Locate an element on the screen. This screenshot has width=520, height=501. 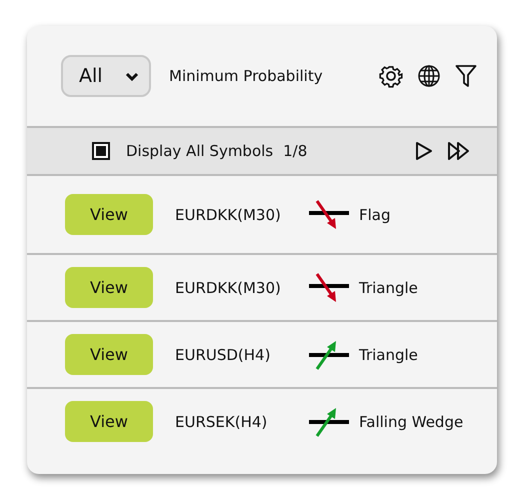
globe-icon is located at coordinates (429, 76).